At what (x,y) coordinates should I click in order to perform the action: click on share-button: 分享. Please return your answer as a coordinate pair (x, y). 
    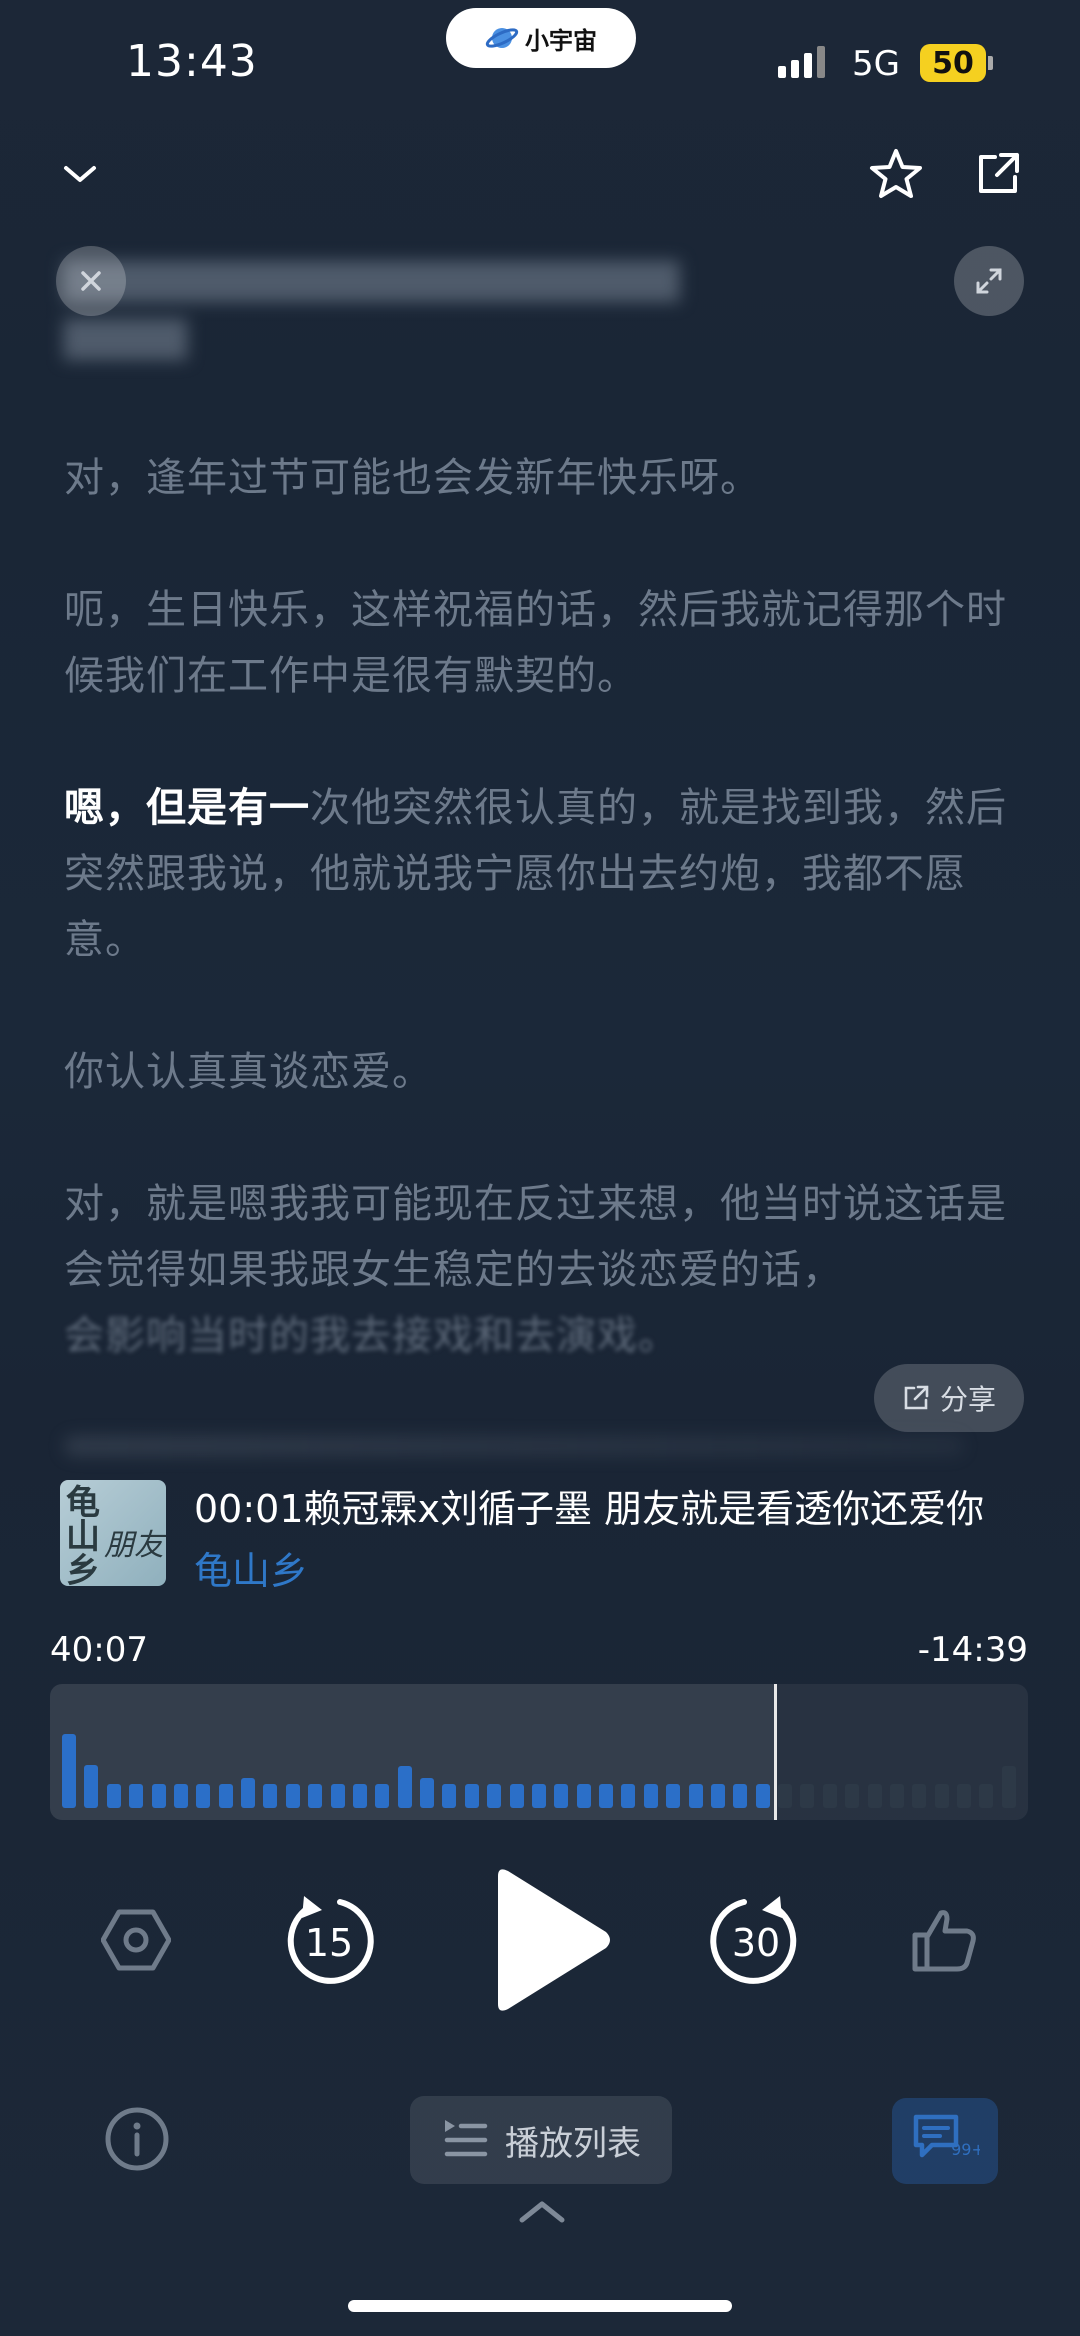
    Looking at the image, I should click on (949, 1398).